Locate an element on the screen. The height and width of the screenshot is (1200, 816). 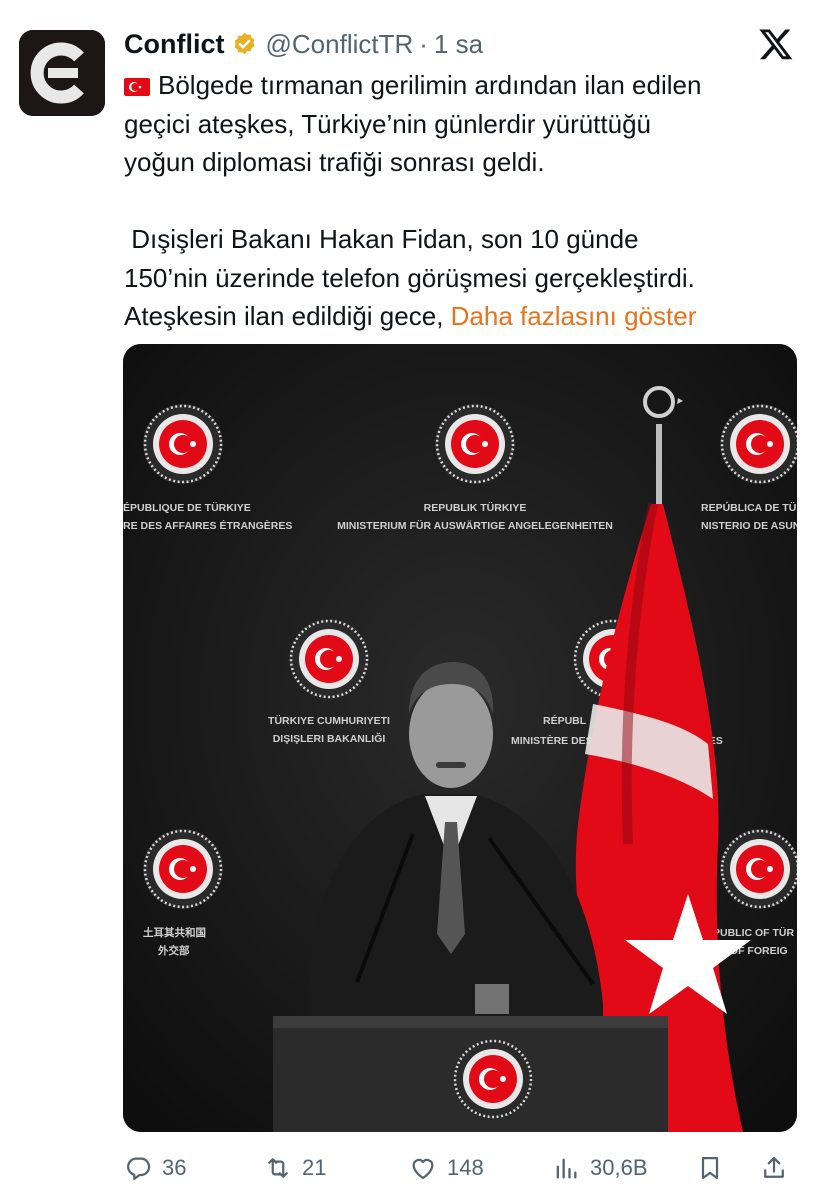
show-more-link: Daha fazlasını göster is located at coordinates (574, 316).